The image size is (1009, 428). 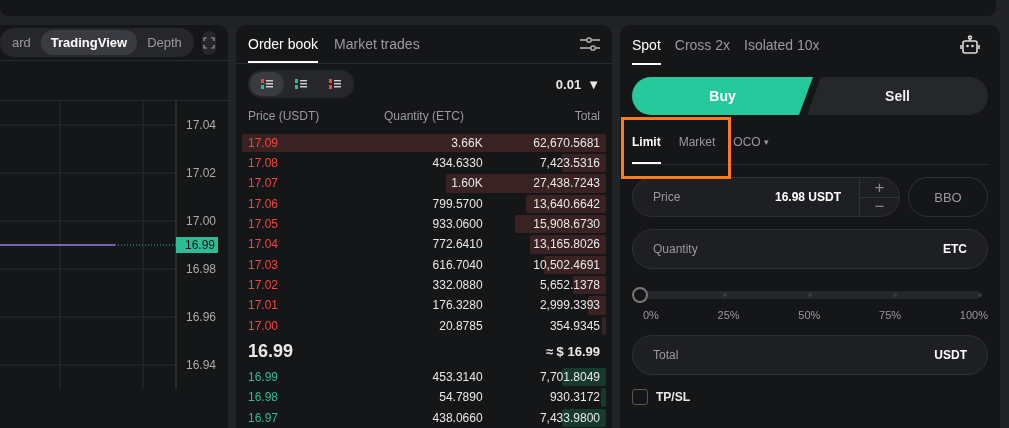 I want to click on axis-label: 17.02, so click(x=201, y=173).